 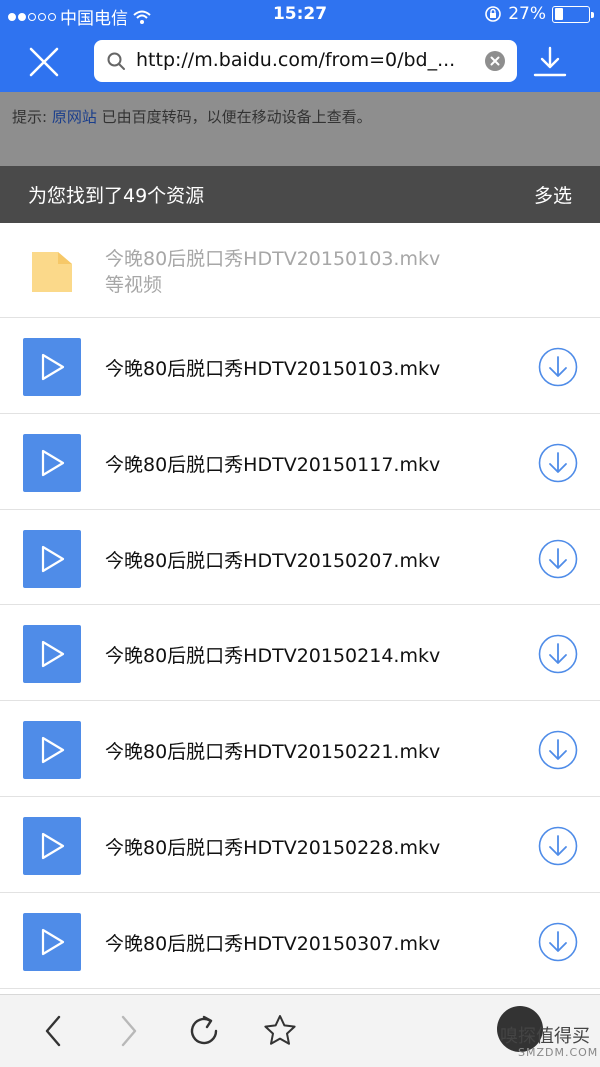 I want to click on resource-count-title: 为您找到了49个资源, so click(x=116, y=196).